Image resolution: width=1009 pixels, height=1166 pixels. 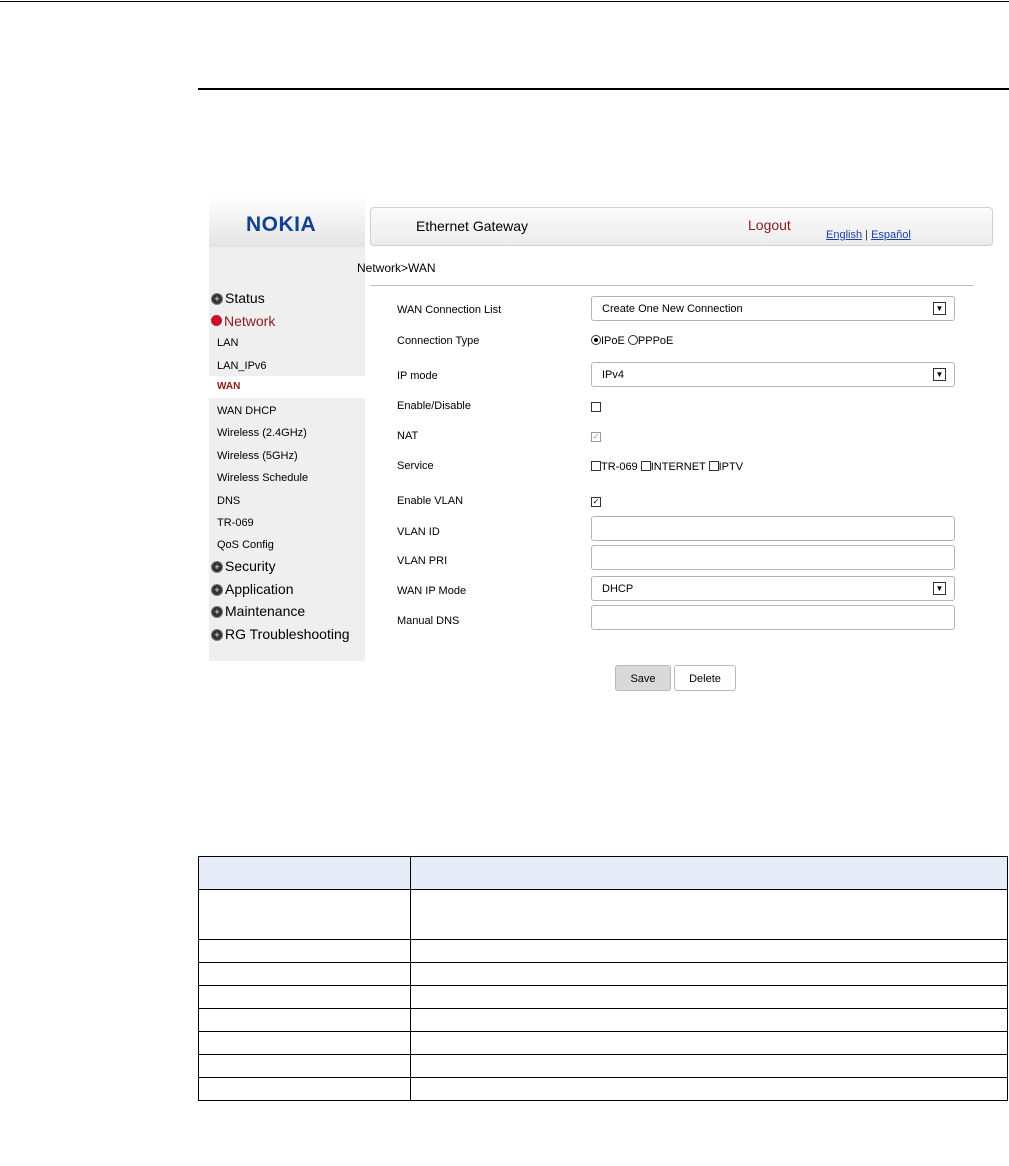 What do you see at coordinates (645, 466) in the screenshot?
I see `internet-checkbox` at bounding box center [645, 466].